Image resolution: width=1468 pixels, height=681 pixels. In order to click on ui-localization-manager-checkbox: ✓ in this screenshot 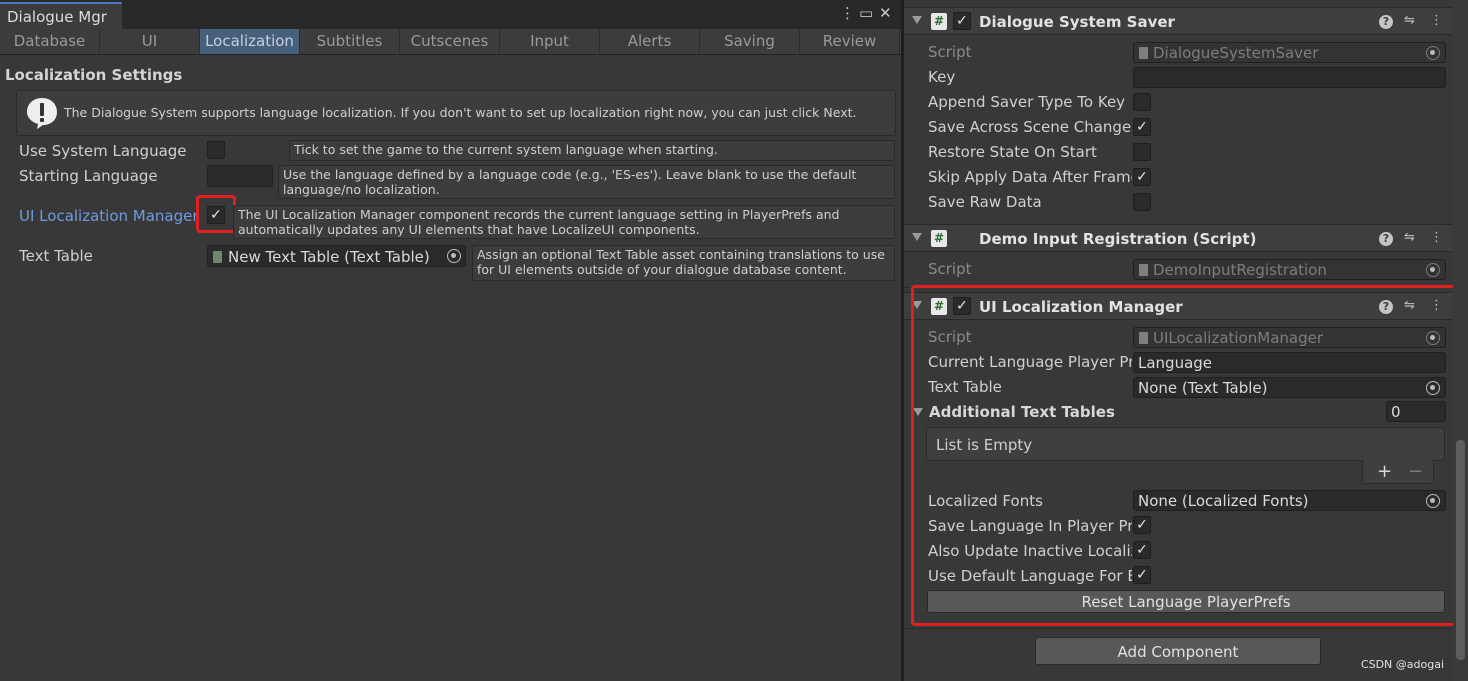, I will do `click(216, 215)`.